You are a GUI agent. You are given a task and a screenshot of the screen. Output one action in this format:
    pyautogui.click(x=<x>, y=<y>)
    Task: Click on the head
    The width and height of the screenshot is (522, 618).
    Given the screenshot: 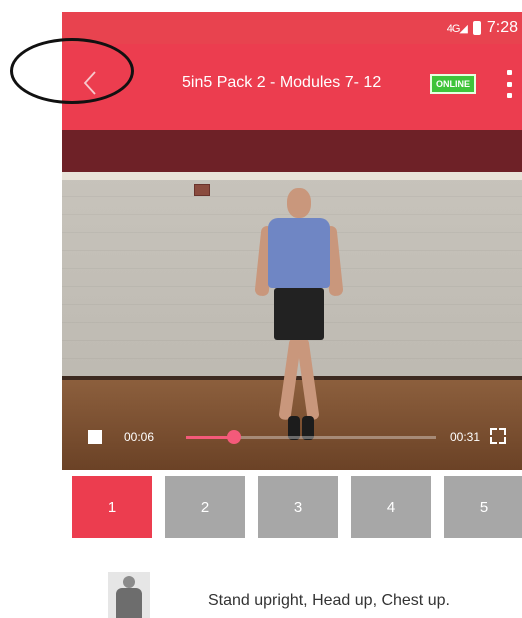 What is the action you would take?
    pyautogui.click(x=299, y=203)
    